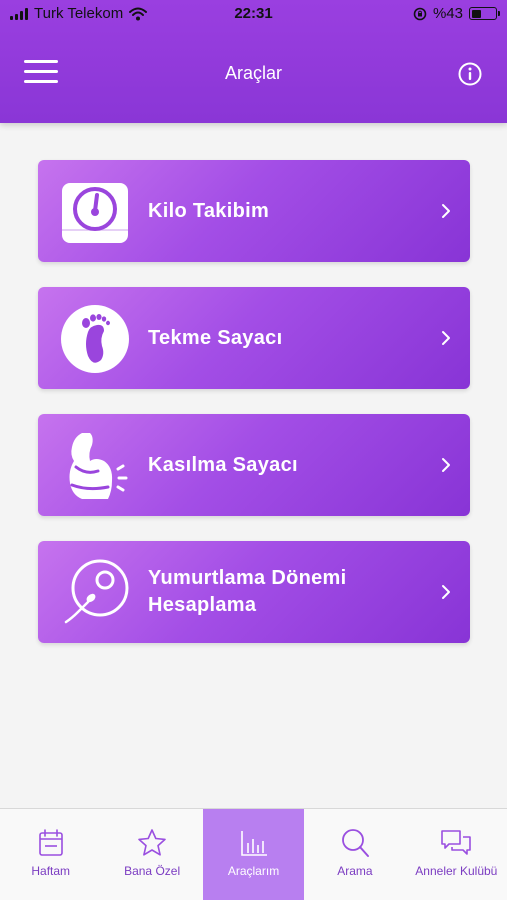  I want to click on battery-icon, so click(484, 13).